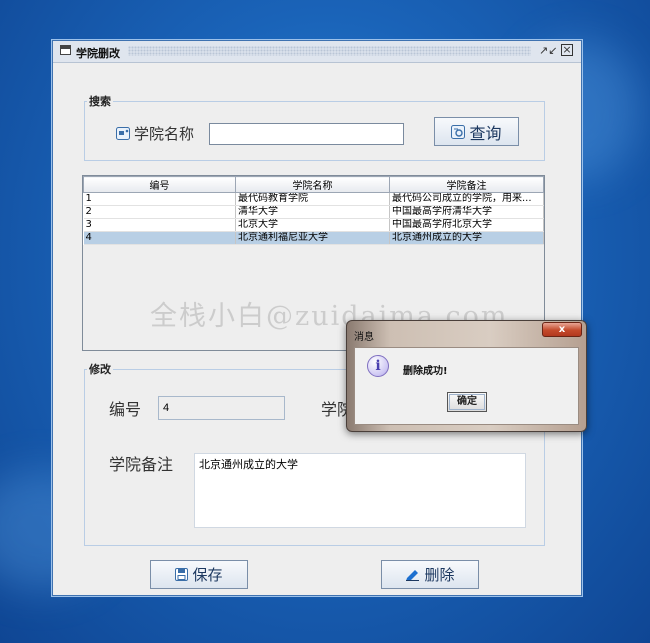  What do you see at coordinates (466, 225) in the screenshot?
I see `cell-note: 中国最高学府北京大学` at bounding box center [466, 225].